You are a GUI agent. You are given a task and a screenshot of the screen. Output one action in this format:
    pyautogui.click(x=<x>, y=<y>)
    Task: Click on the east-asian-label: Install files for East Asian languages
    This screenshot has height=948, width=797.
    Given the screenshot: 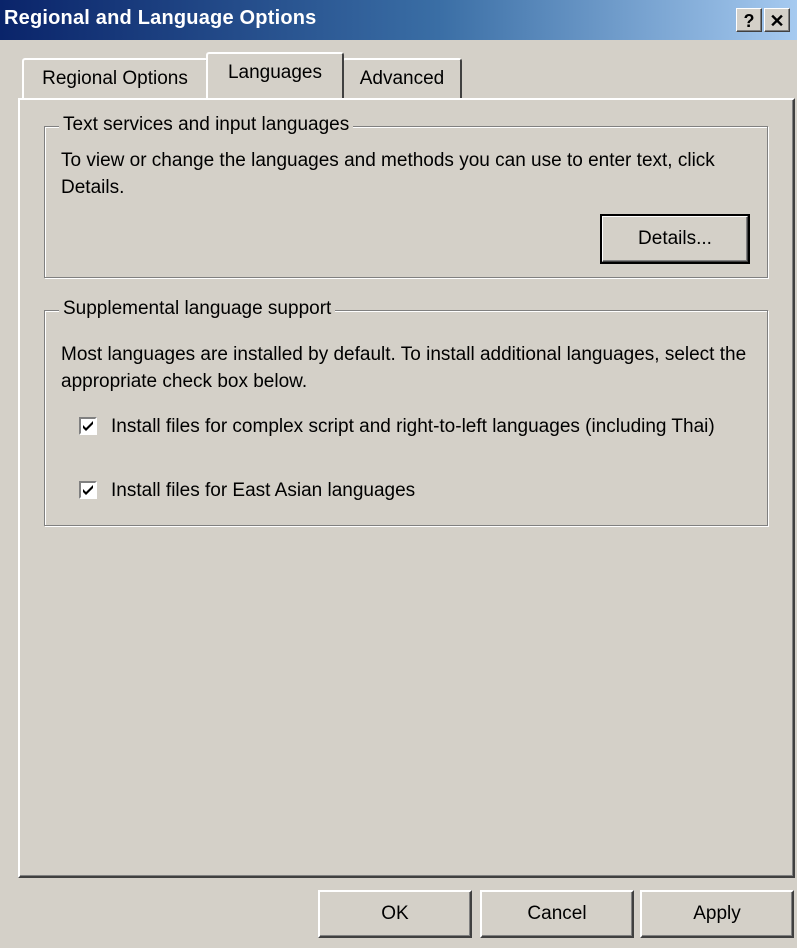 What is the action you would take?
    pyautogui.click(x=263, y=490)
    